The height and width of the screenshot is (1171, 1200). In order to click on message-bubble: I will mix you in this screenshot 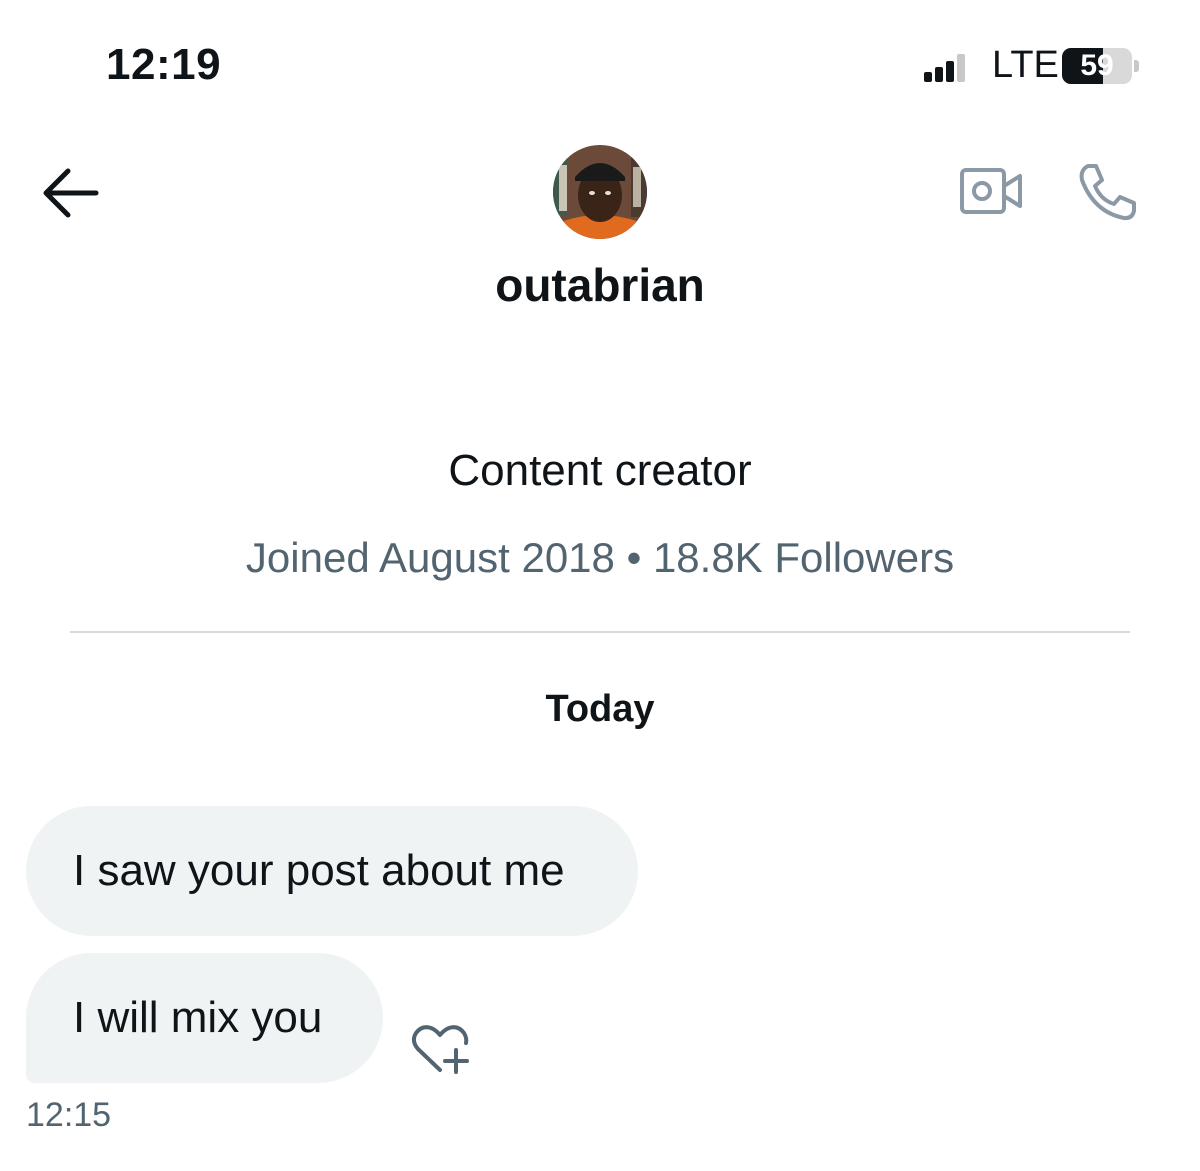, I will do `click(204, 1018)`.